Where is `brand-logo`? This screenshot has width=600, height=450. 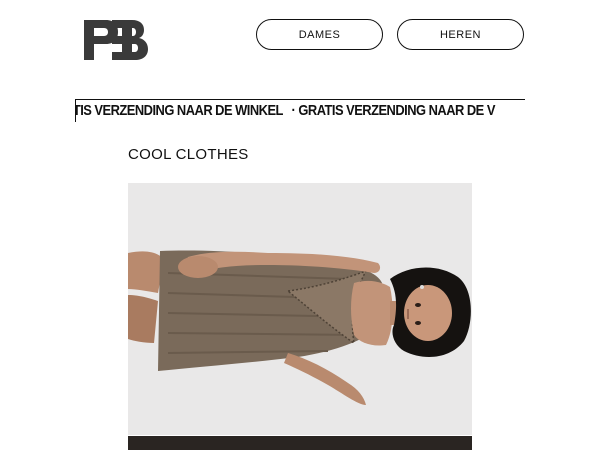
brand-logo is located at coordinates (116, 40).